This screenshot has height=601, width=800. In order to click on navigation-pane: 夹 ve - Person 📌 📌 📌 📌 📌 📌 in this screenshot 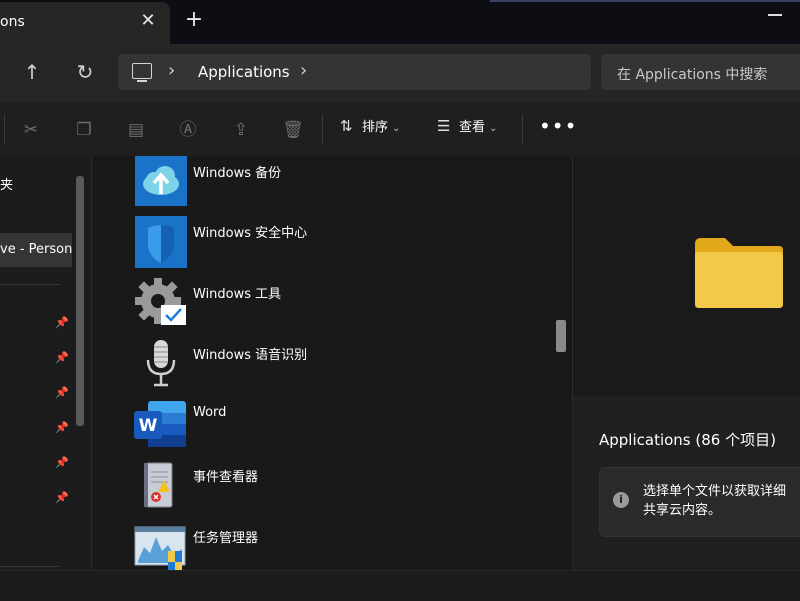, I will do `click(46, 363)`.